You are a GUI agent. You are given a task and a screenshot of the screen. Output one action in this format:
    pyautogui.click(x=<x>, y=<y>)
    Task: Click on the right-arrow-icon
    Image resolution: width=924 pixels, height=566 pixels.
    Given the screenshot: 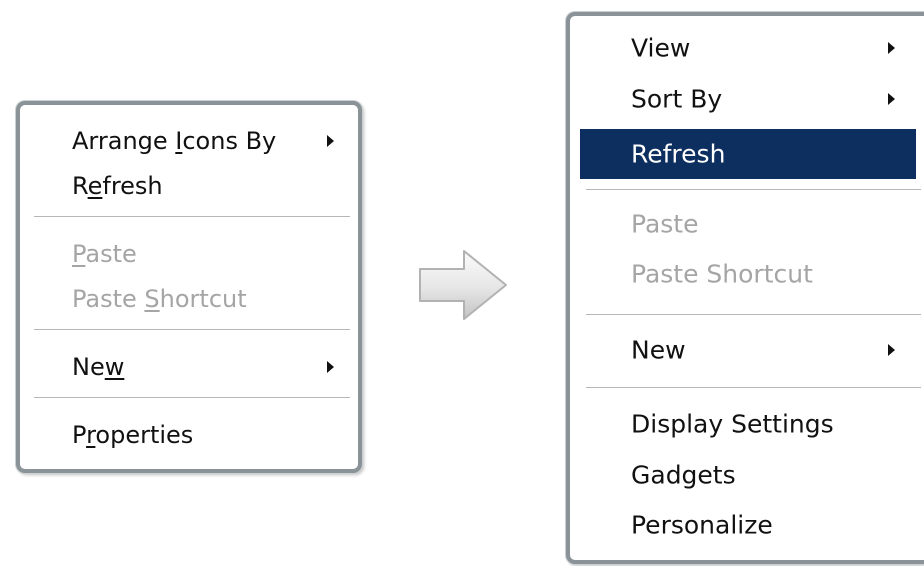 What is the action you would take?
    pyautogui.click(x=463, y=285)
    